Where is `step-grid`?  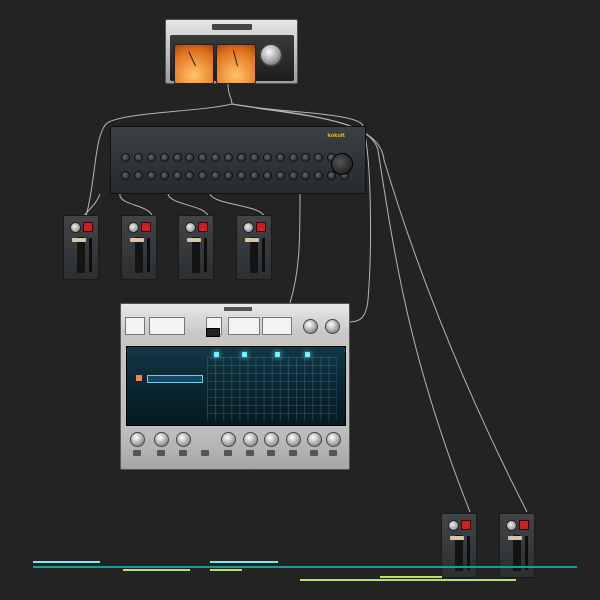 step-grid is located at coordinates (272, 389).